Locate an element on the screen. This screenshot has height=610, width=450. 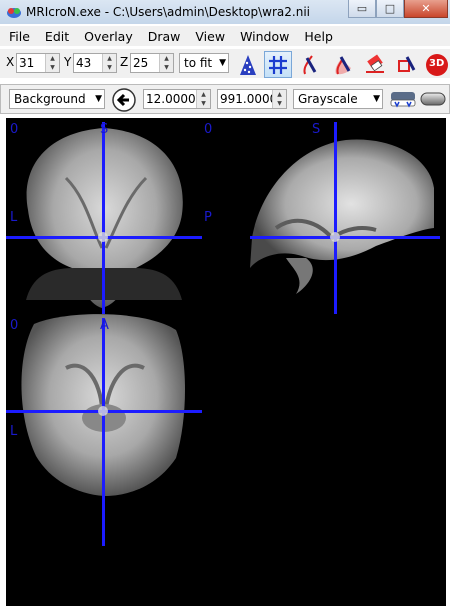
intensity-min-arrows: ▲ ▼ is located at coordinates (203, 99).